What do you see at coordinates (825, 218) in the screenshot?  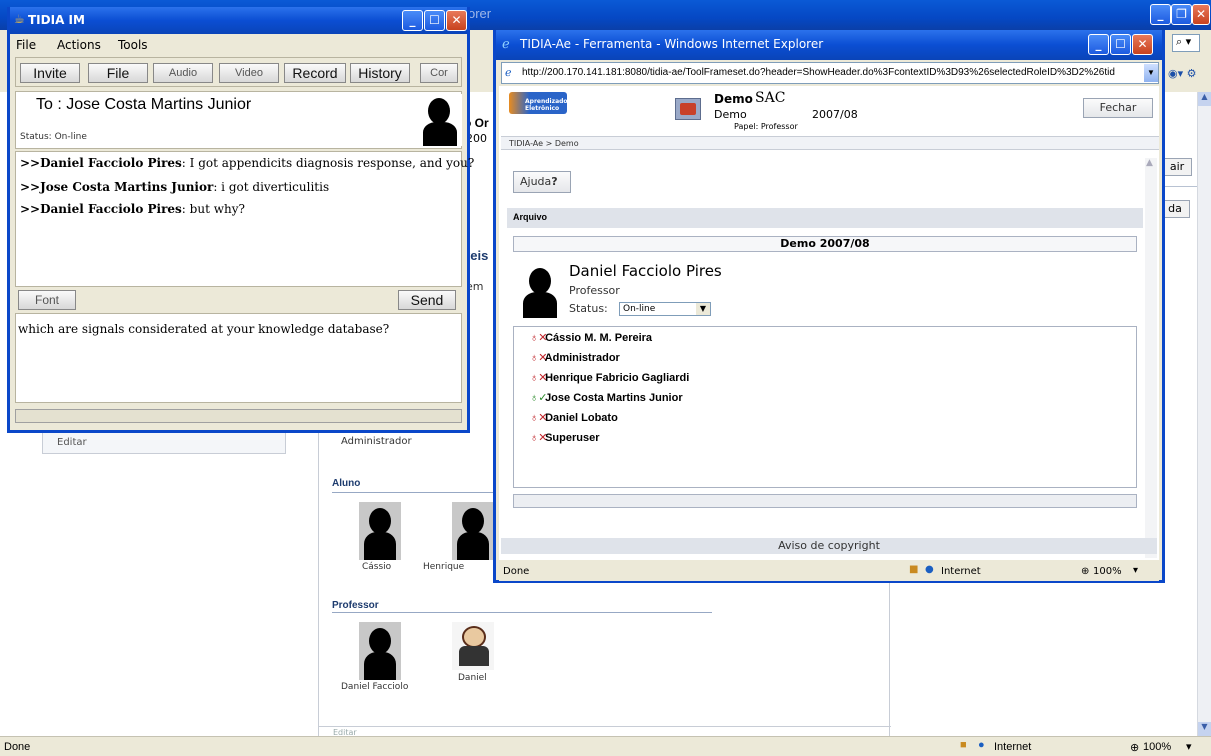 I see `section-header: Arquivo` at bounding box center [825, 218].